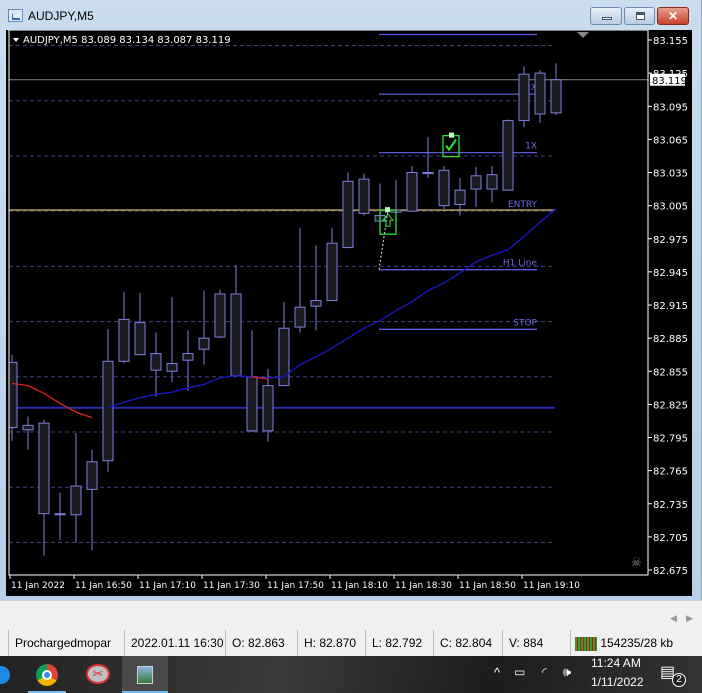 Image resolution: width=702 pixels, height=693 pixels. I want to click on x-tick-label: 11 Jan 17:50, so click(295, 586).